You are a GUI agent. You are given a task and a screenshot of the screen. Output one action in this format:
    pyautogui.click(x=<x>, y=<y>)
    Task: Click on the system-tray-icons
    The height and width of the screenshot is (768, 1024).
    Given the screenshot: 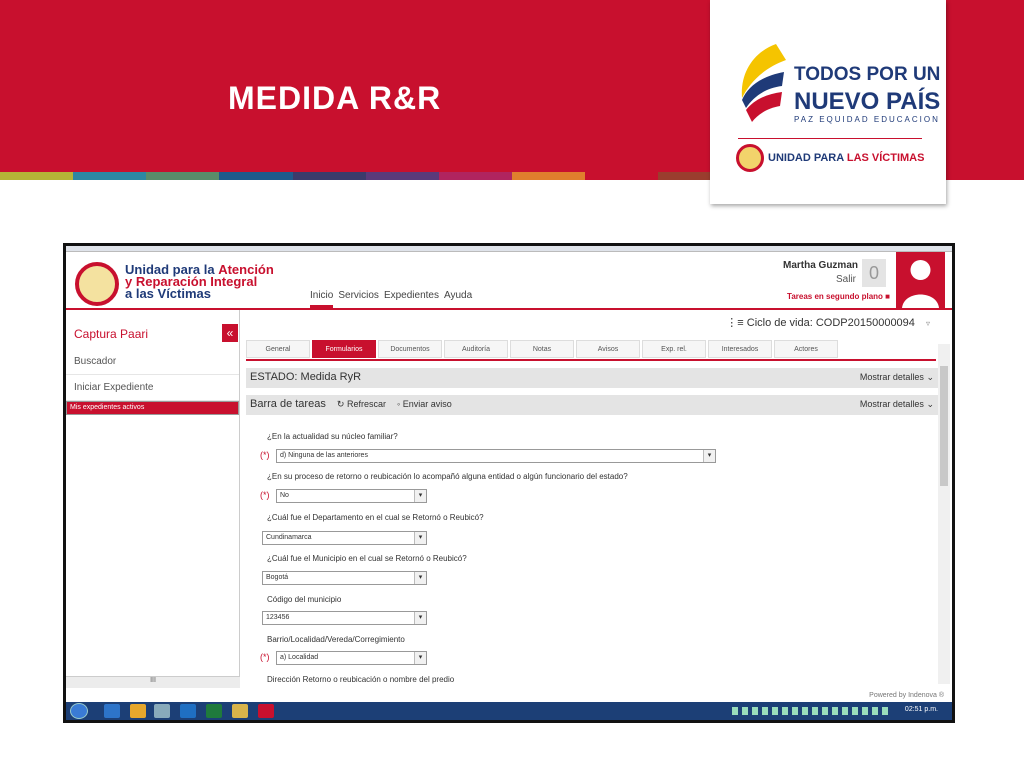 What is the action you would take?
    pyautogui.click(x=812, y=711)
    